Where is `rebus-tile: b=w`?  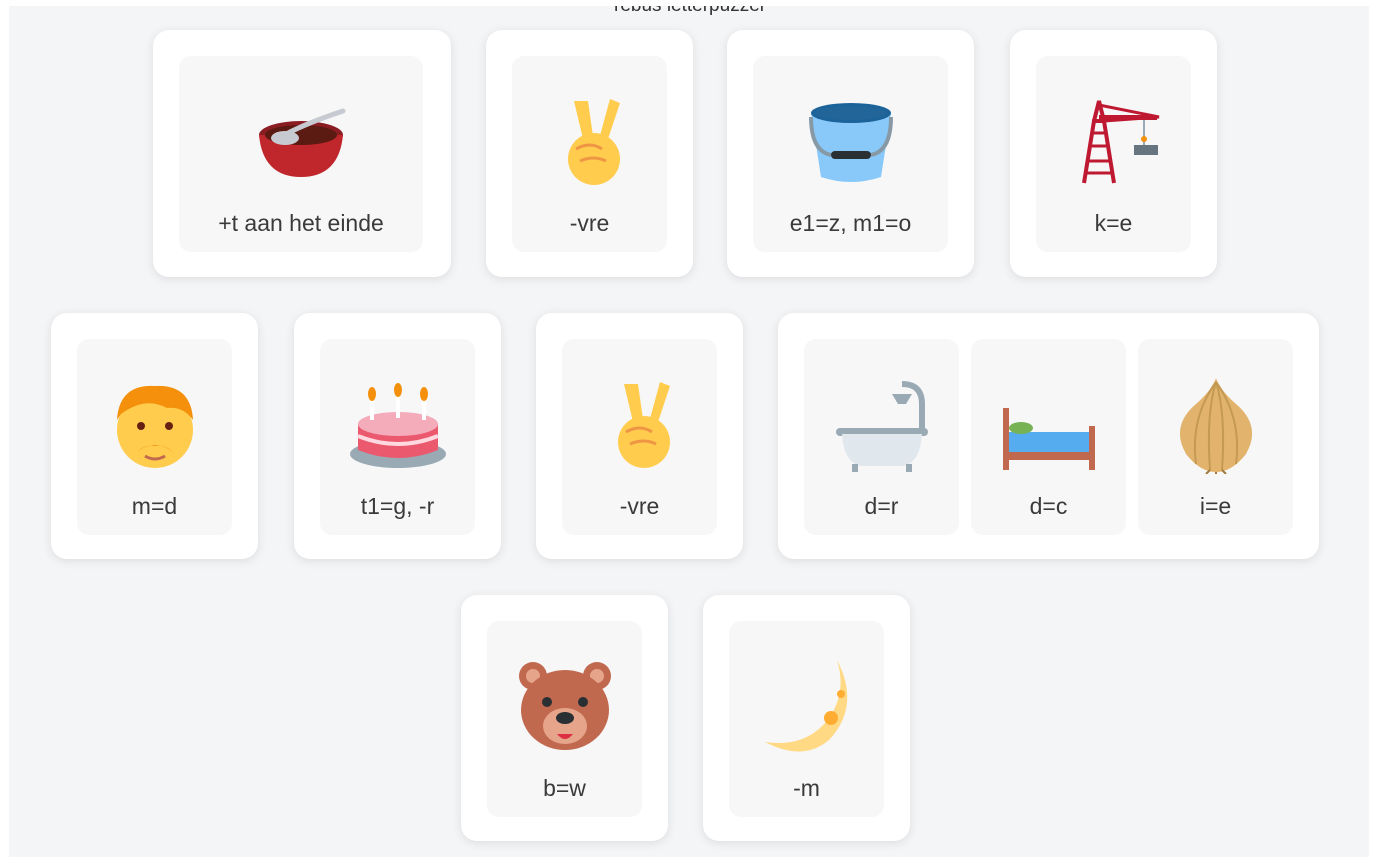 rebus-tile: b=w is located at coordinates (564, 719).